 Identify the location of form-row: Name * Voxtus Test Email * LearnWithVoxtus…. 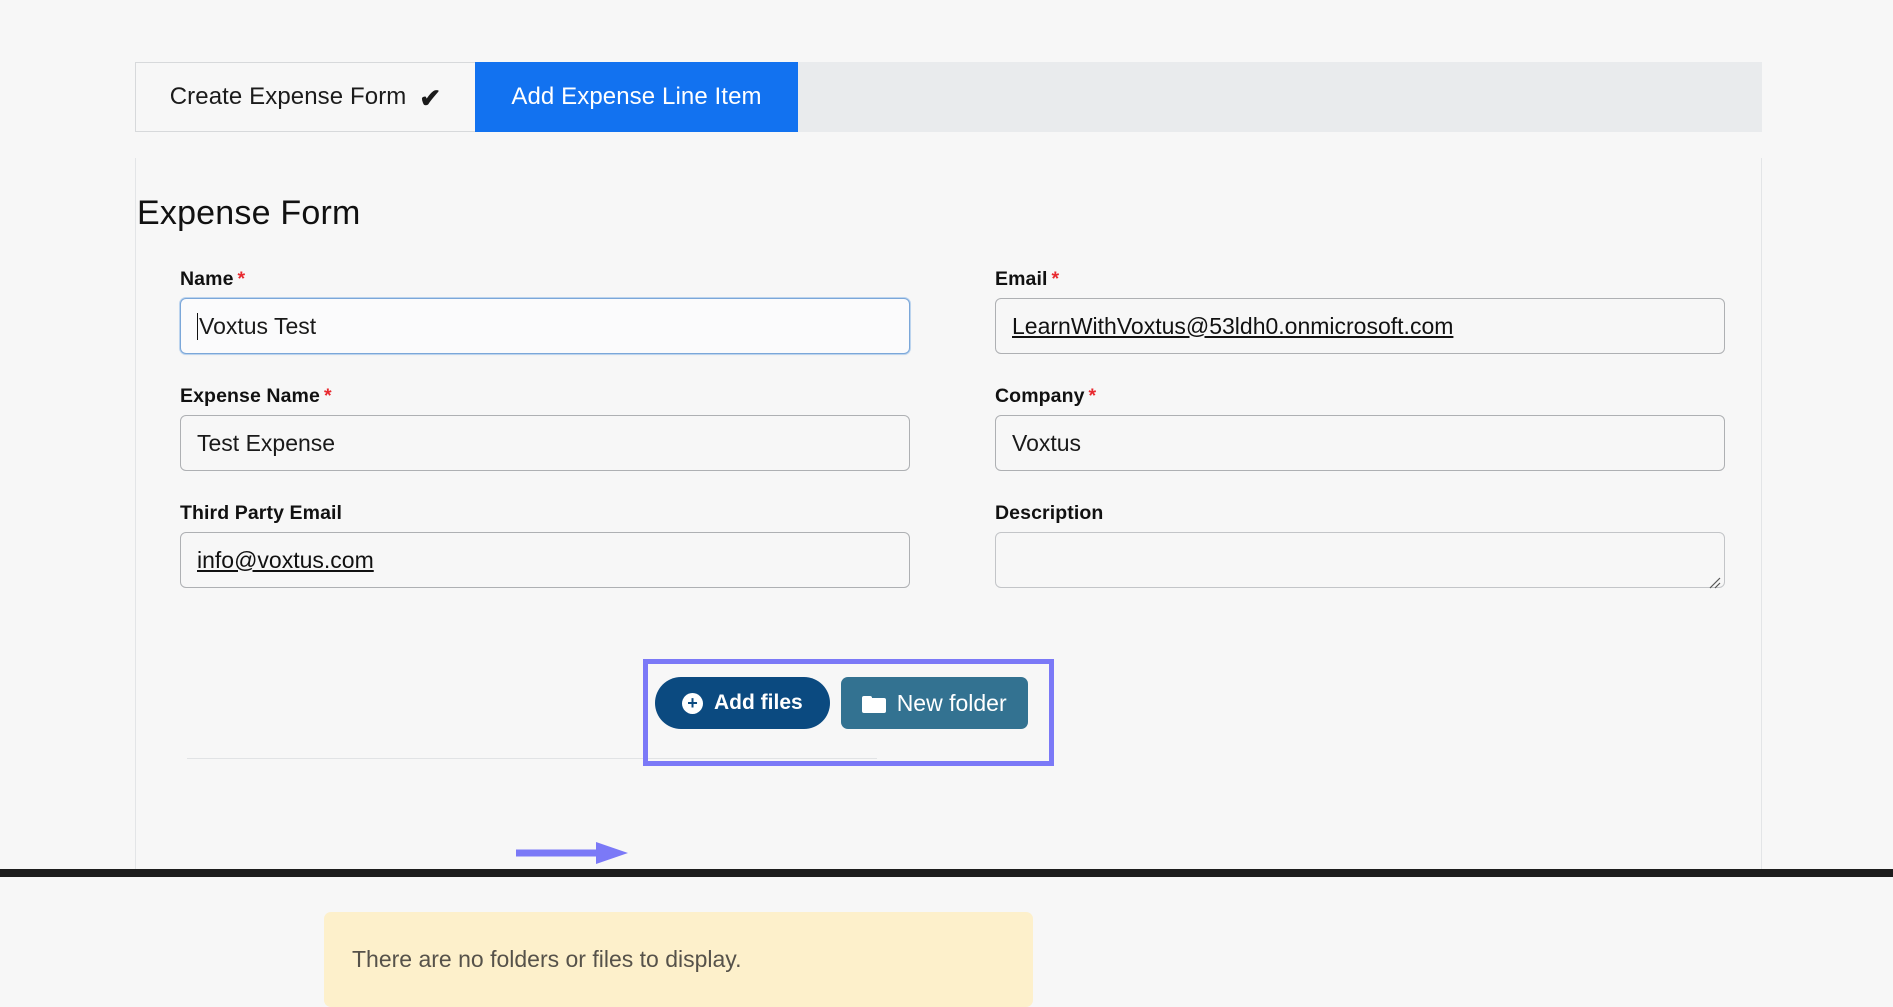
(952, 311).